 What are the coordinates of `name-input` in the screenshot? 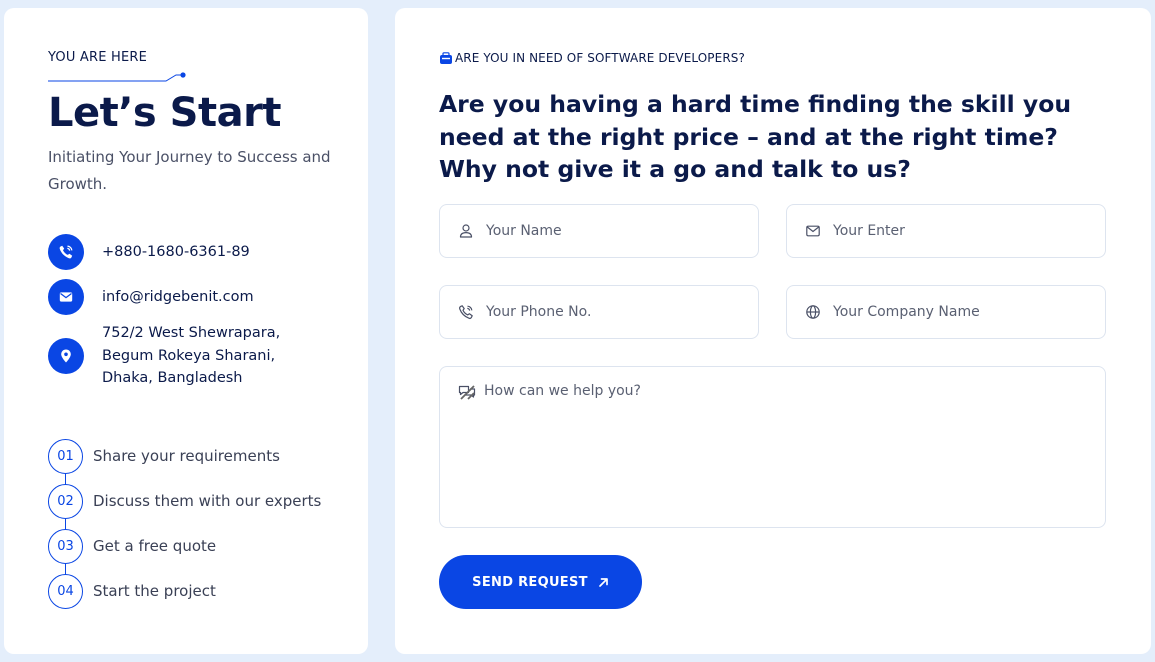 It's located at (606, 231).